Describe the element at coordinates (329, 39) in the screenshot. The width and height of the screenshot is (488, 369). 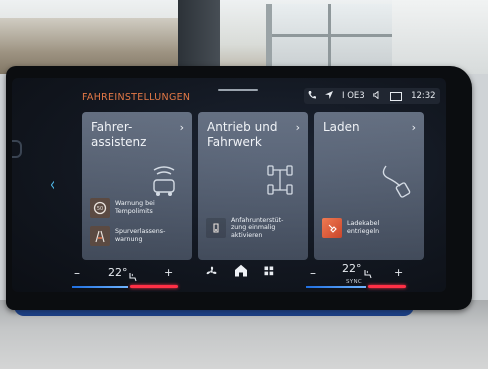
I see `background-door` at that location.